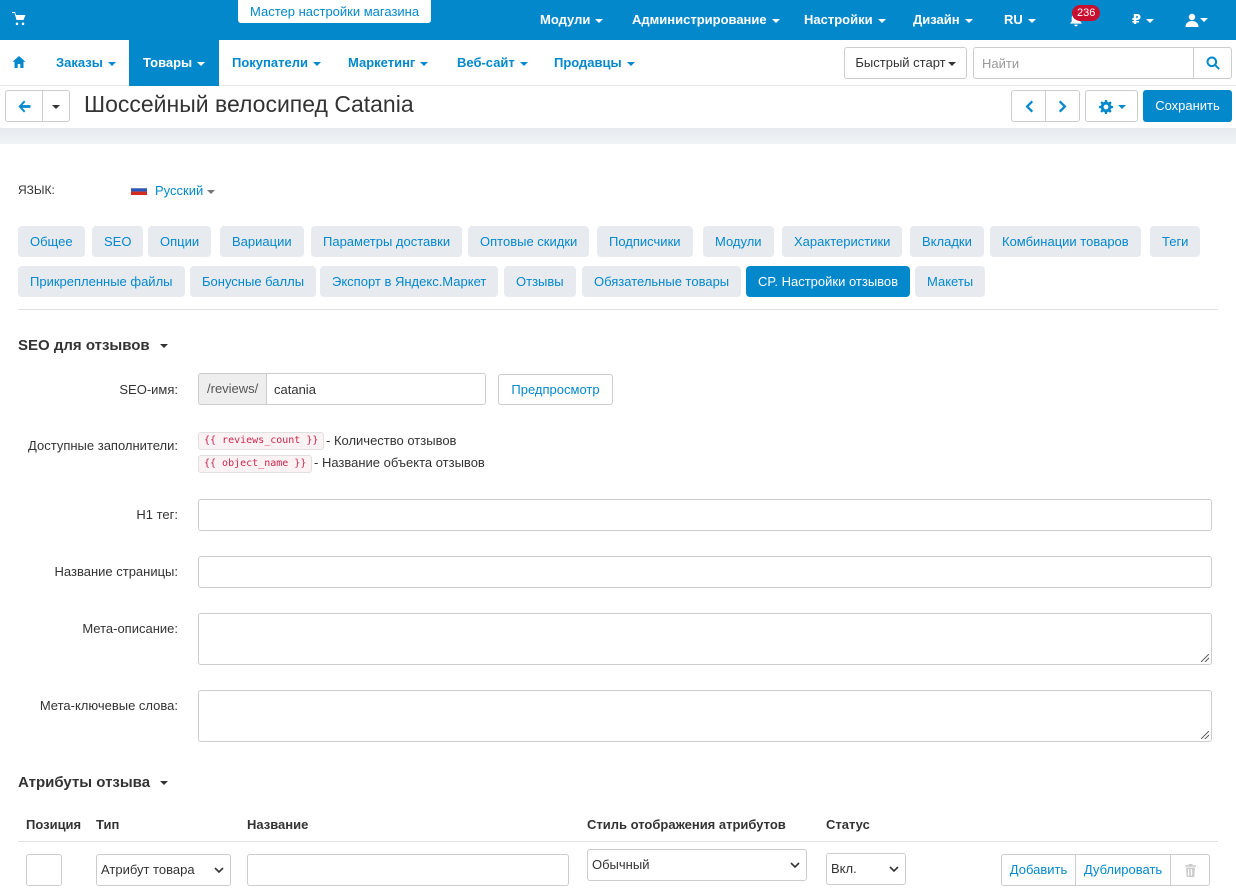 This screenshot has height=890, width=1236. I want to click on duplicate-attribute-button: Дублировать, so click(1123, 870).